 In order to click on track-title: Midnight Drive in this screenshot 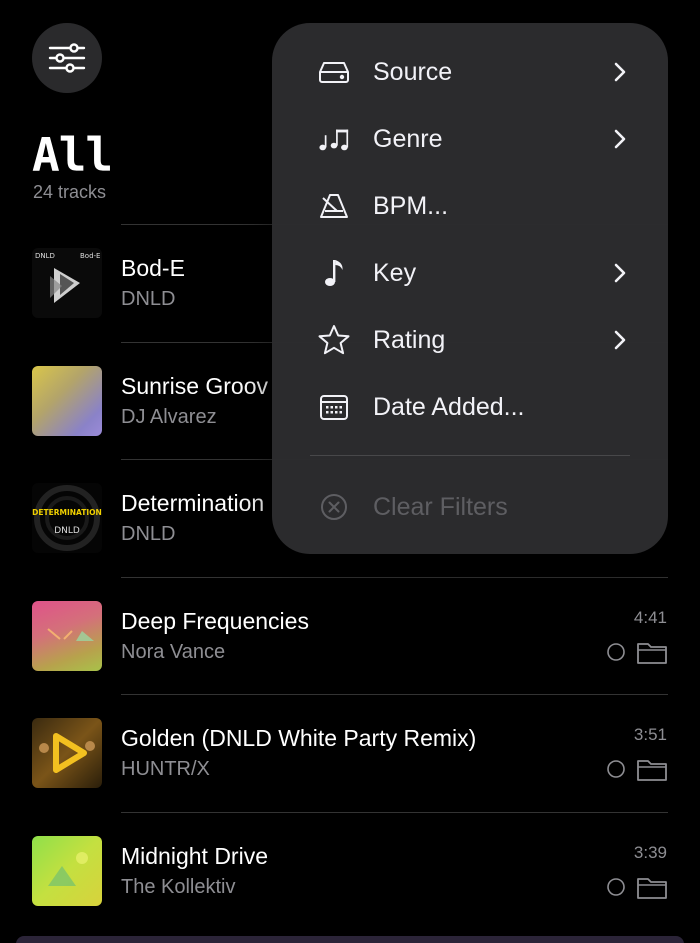, I will do `click(194, 855)`.